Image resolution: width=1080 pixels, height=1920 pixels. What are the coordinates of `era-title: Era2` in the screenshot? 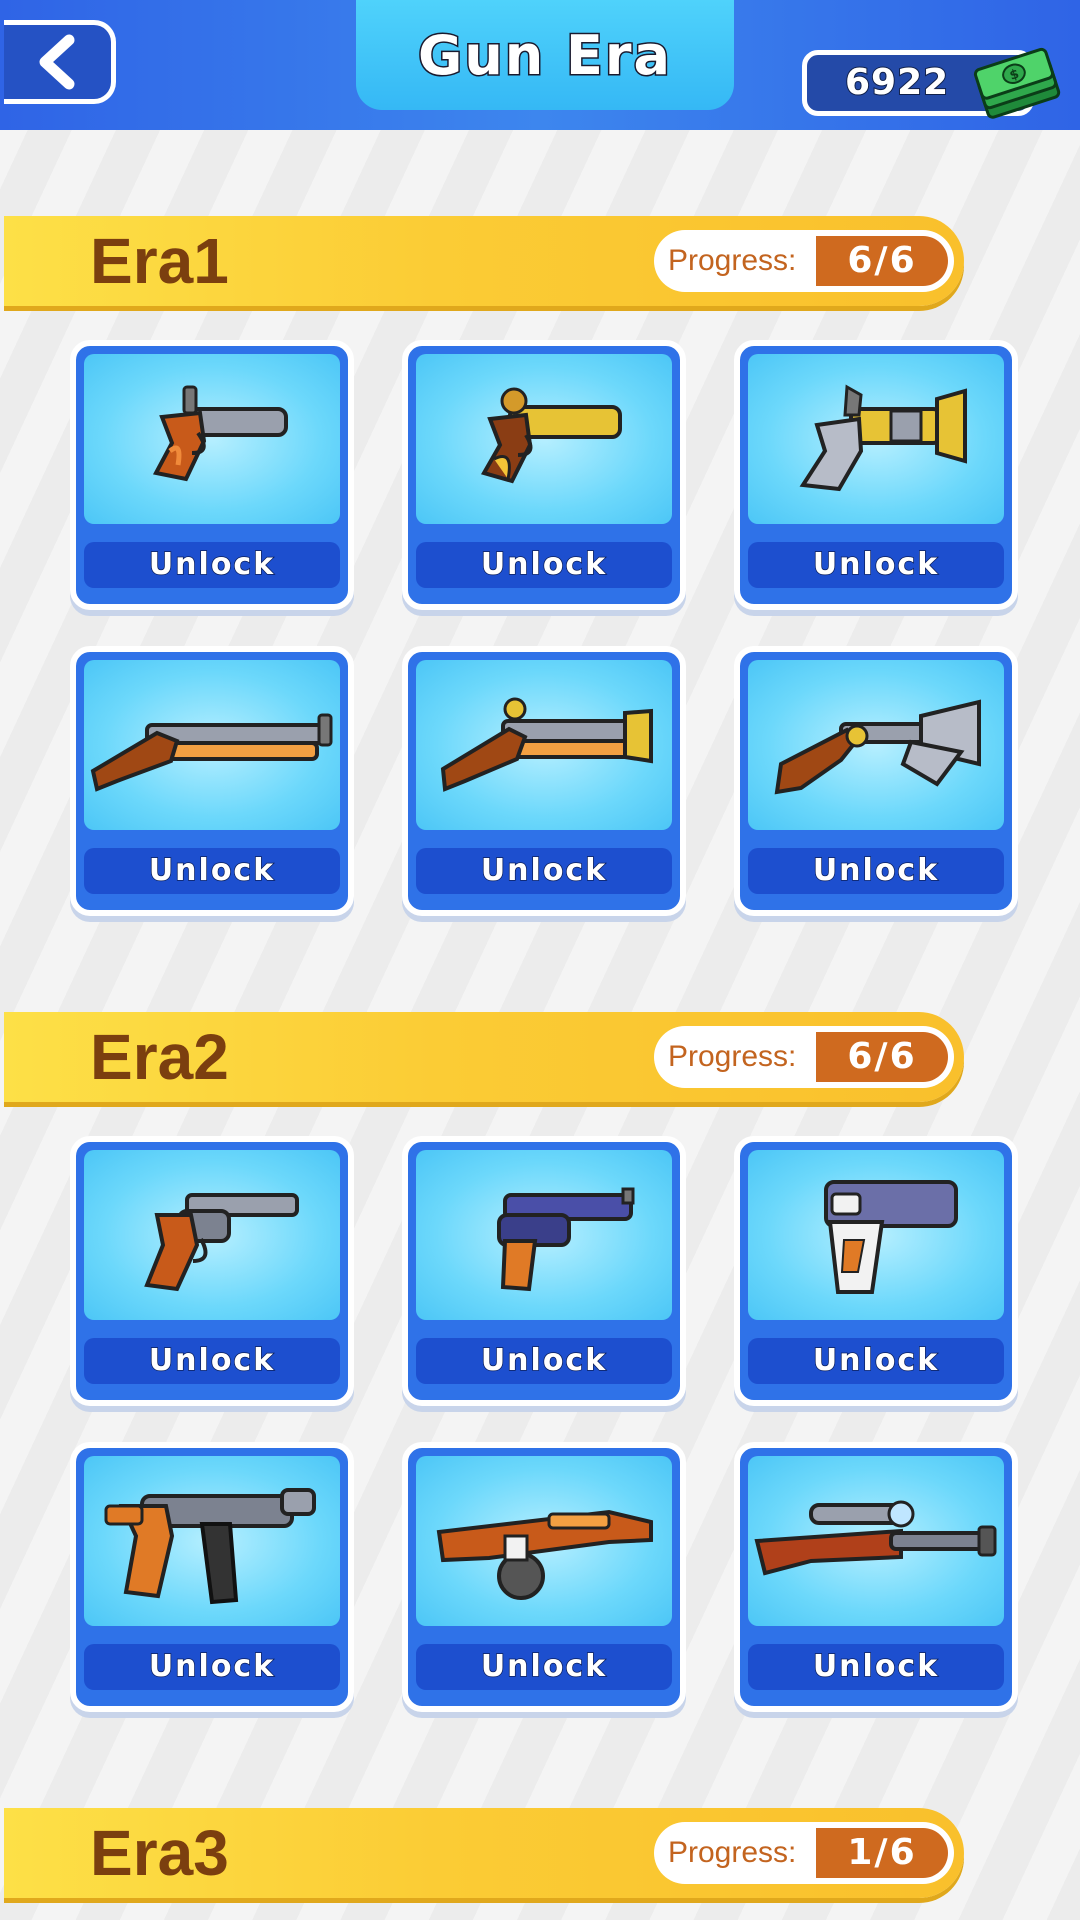 It's located at (159, 1057).